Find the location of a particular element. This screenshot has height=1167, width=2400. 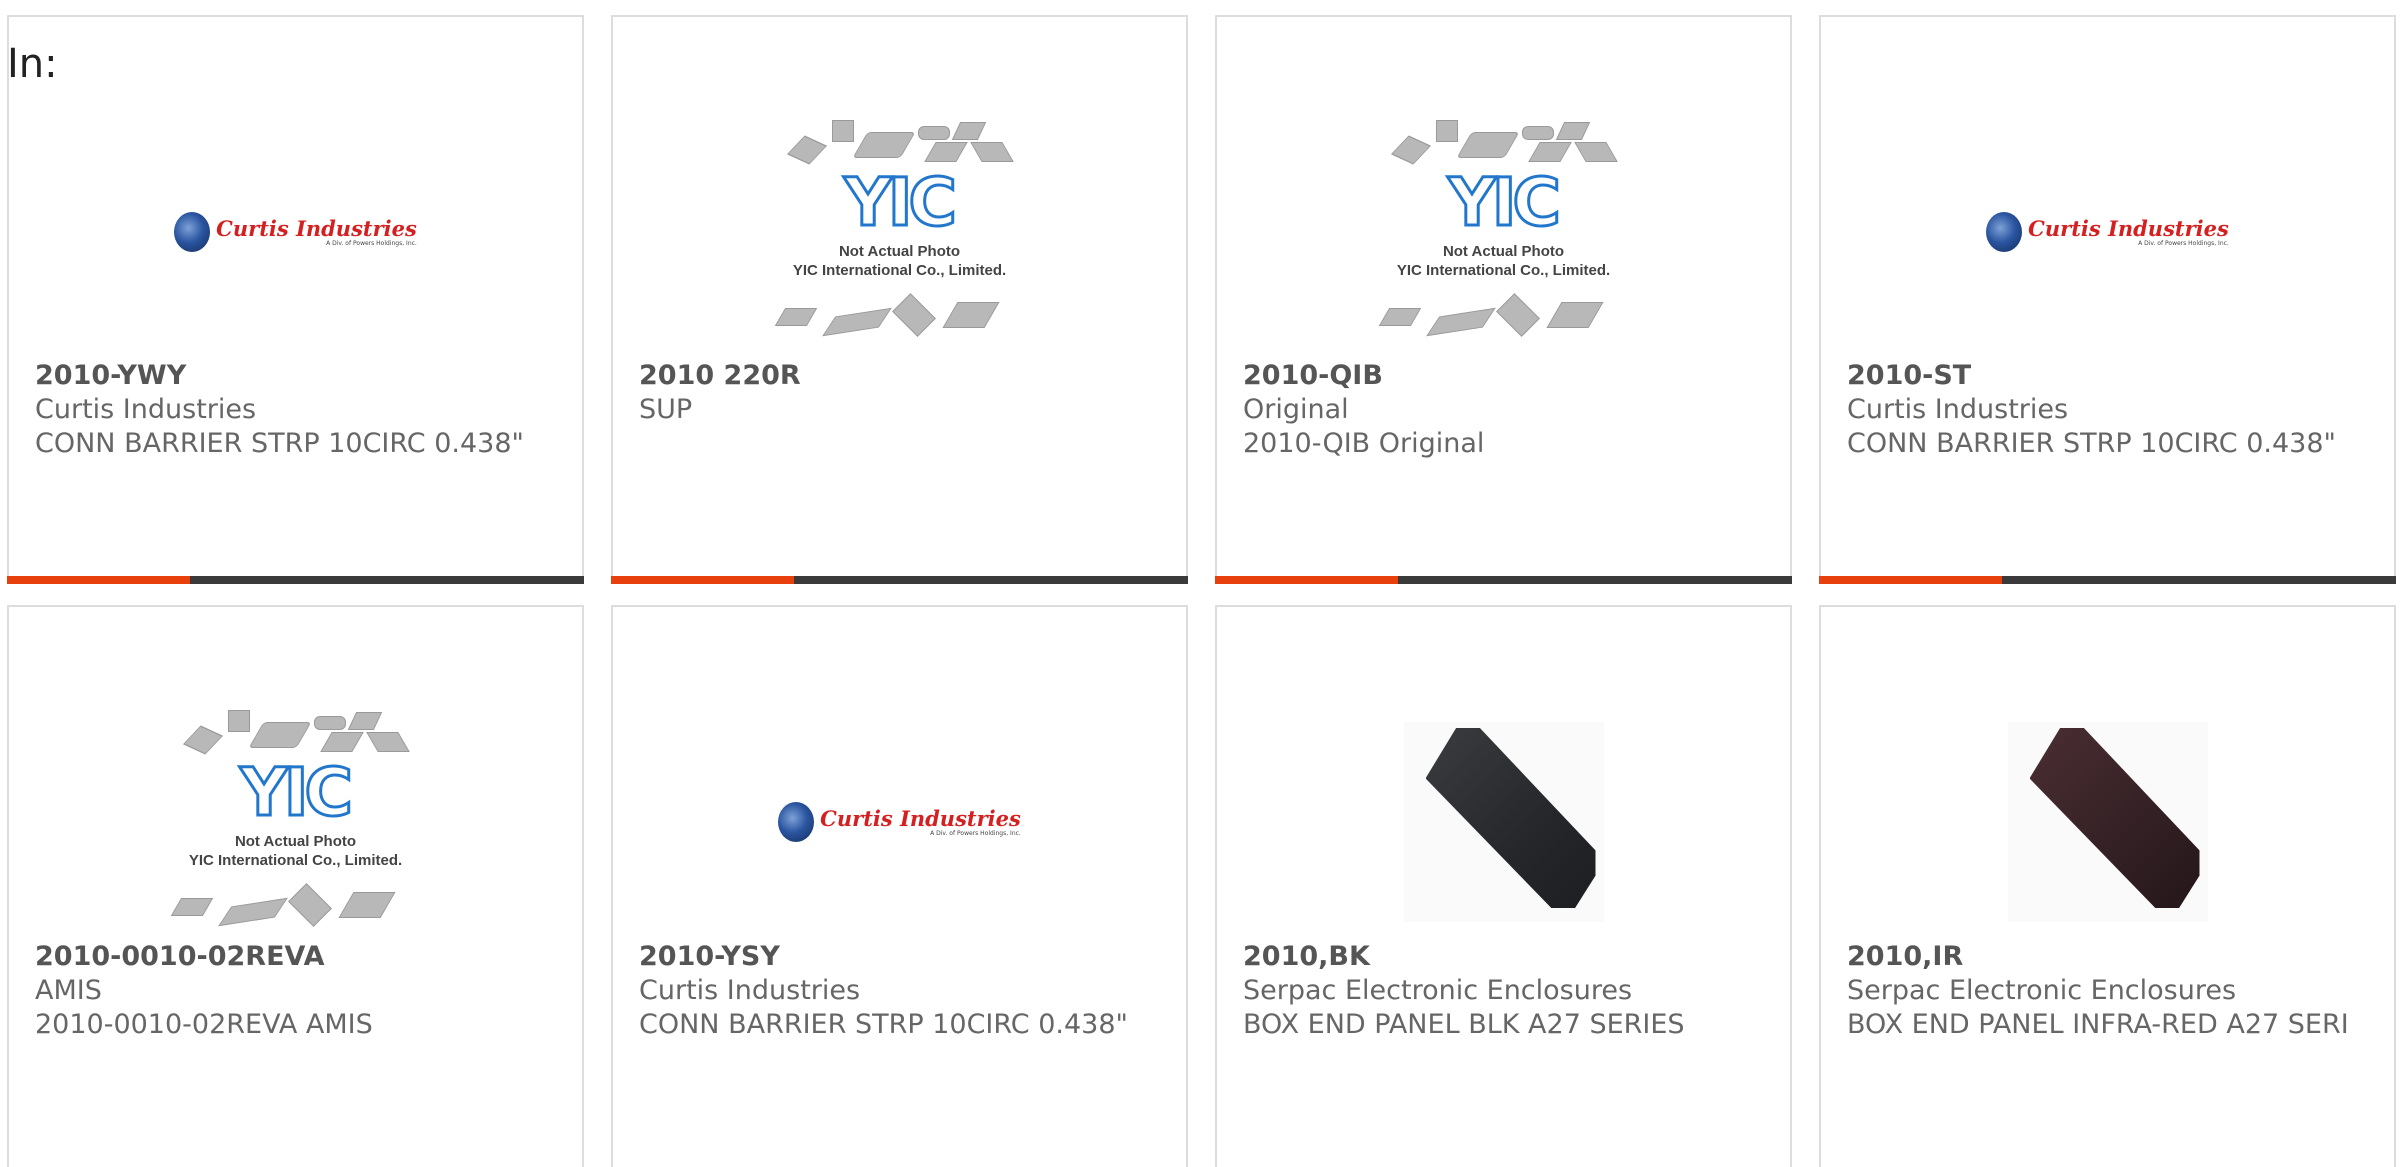

description: 2010-0010-02REVA AMIS is located at coordinates (204, 1024).